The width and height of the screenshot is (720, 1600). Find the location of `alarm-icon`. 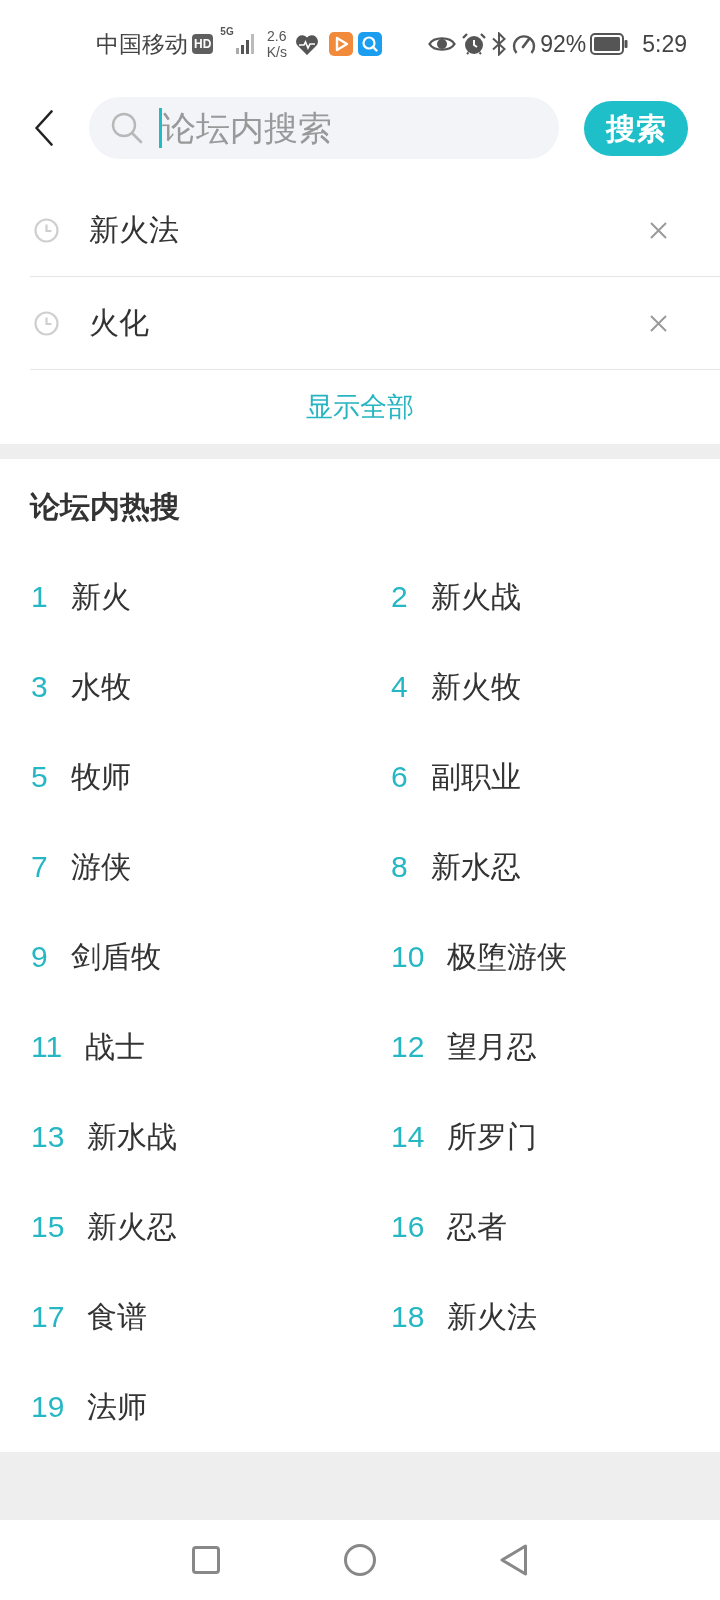

alarm-icon is located at coordinates (474, 44).